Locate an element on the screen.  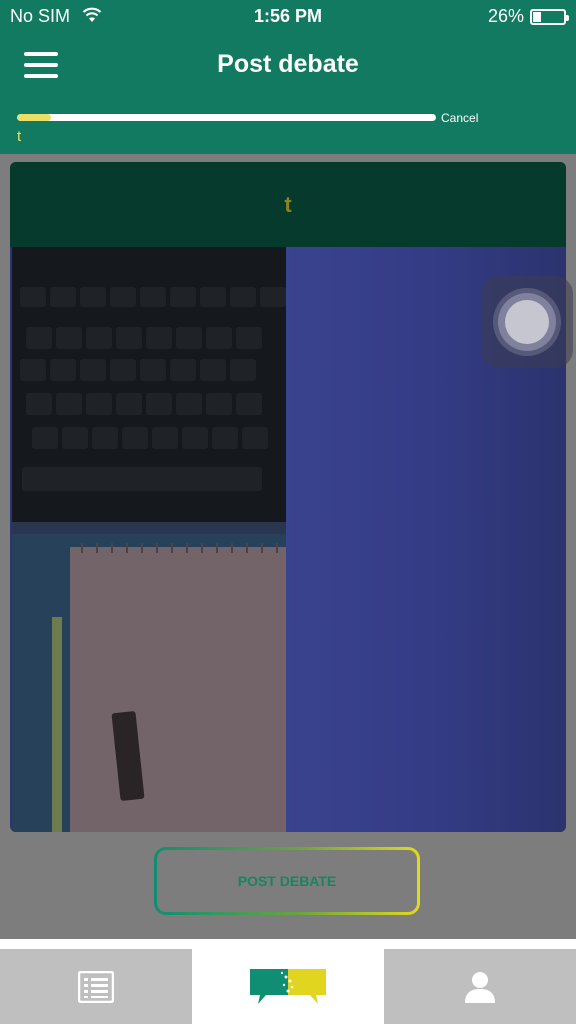
profile-icon is located at coordinates (480, 987).